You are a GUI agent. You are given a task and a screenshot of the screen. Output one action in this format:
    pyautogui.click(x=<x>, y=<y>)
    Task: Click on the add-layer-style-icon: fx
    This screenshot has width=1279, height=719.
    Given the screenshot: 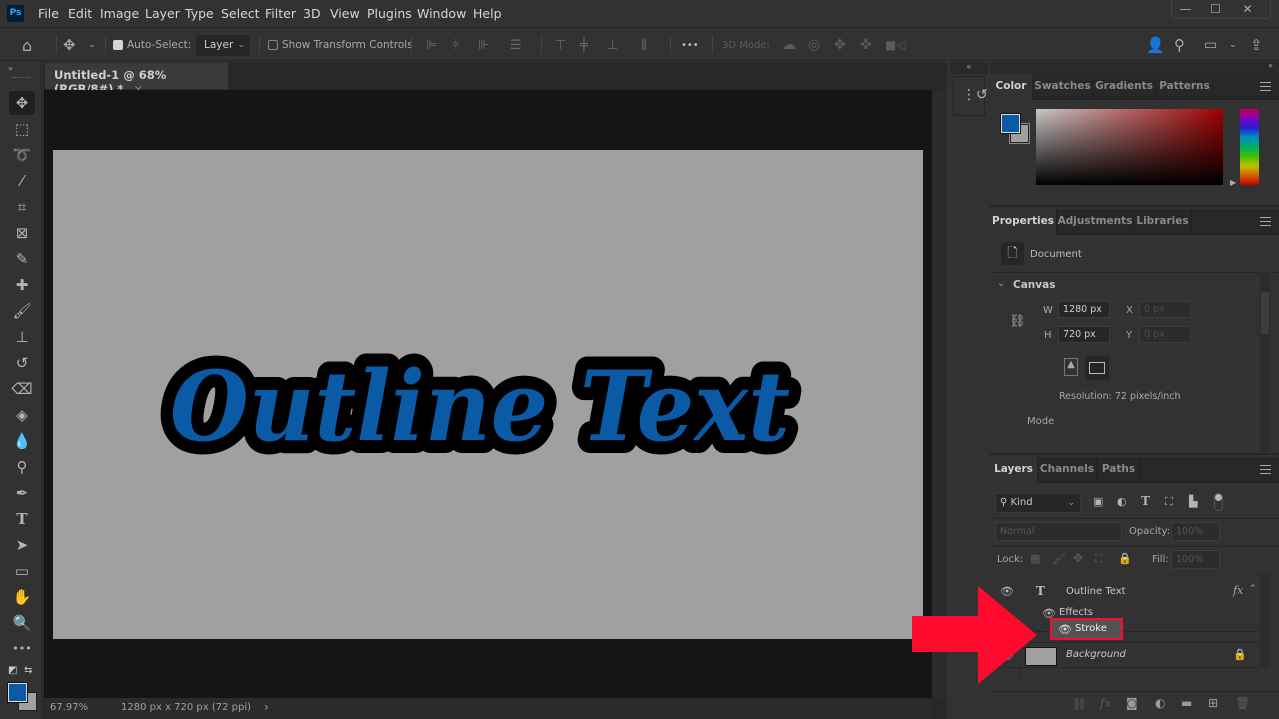 What is the action you would take?
    pyautogui.click(x=1105, y=703)
    